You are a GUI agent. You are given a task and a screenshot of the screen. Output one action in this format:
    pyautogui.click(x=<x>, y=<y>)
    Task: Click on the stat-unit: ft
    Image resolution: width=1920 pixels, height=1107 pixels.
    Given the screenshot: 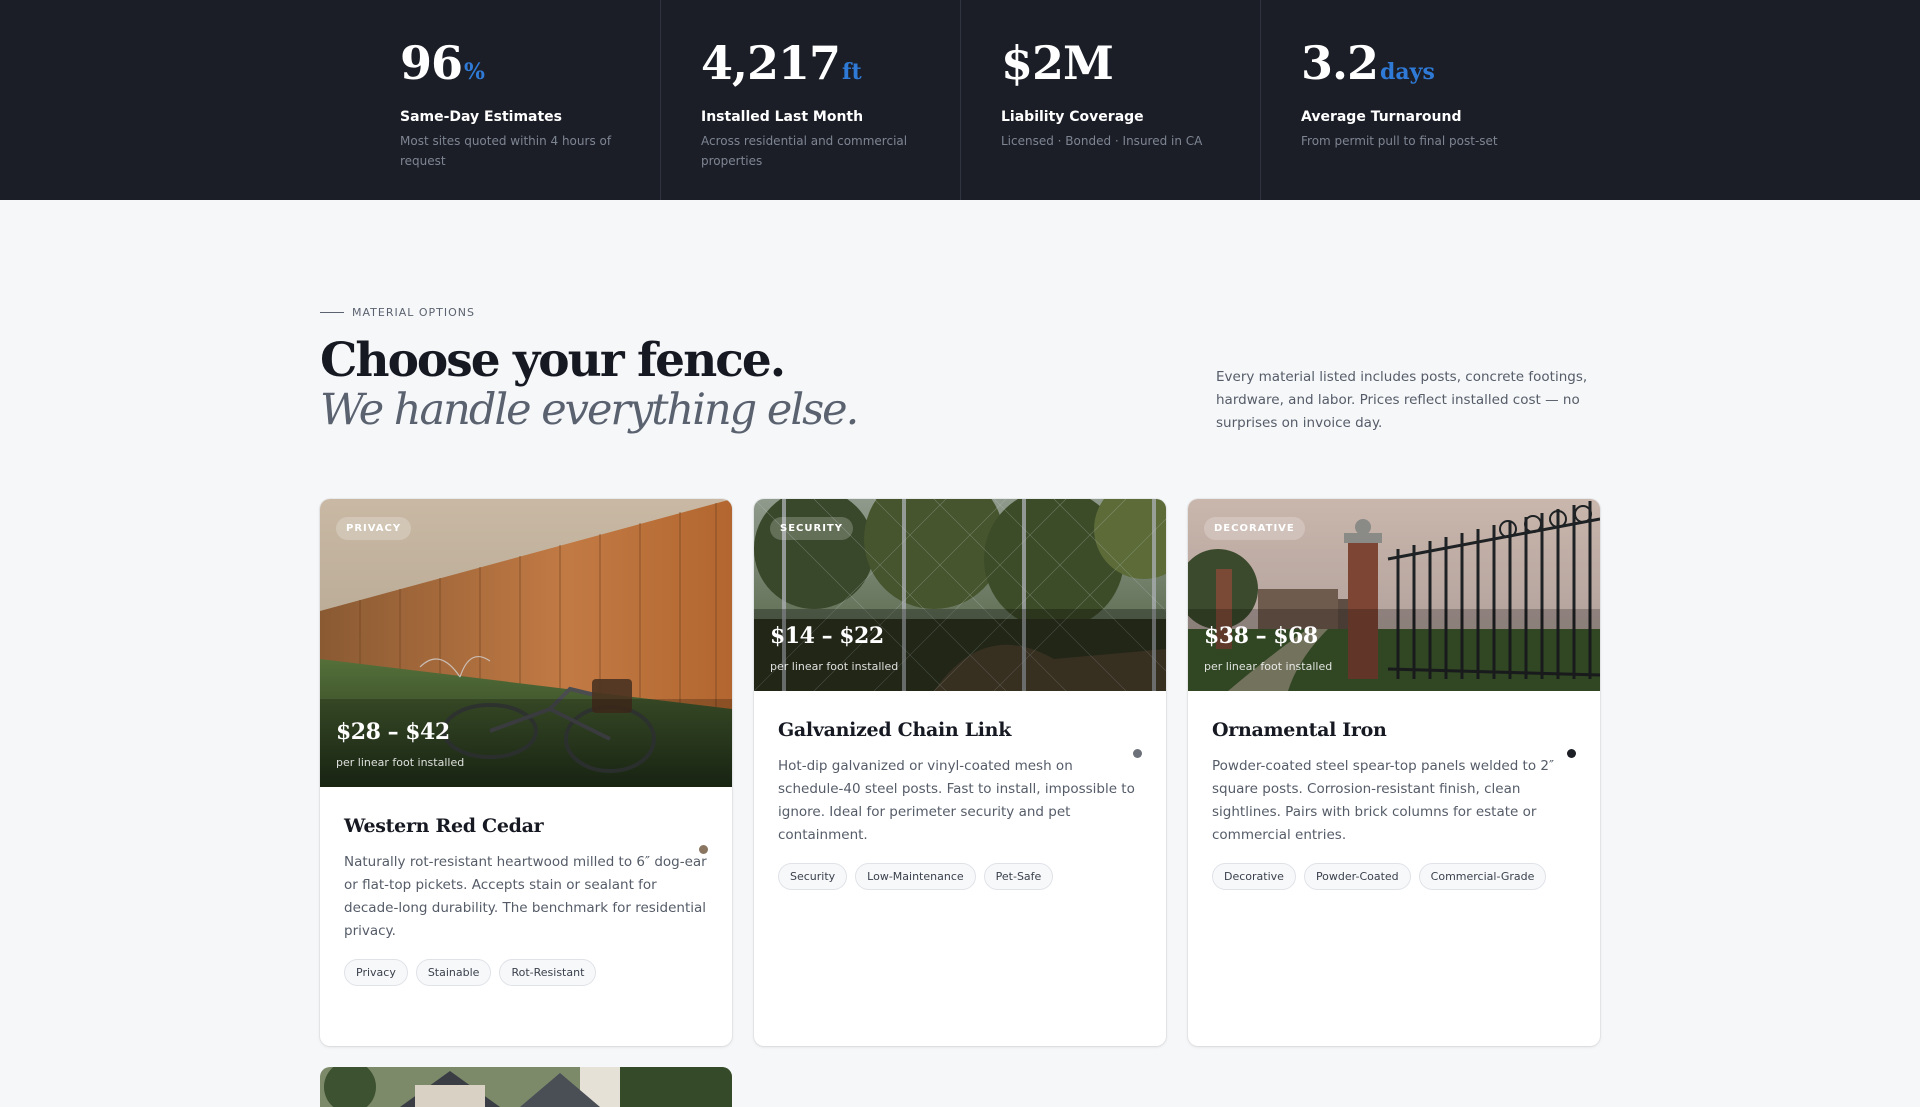 What is the action you would take?
    pyautogui.click(x=852, y=72)
    